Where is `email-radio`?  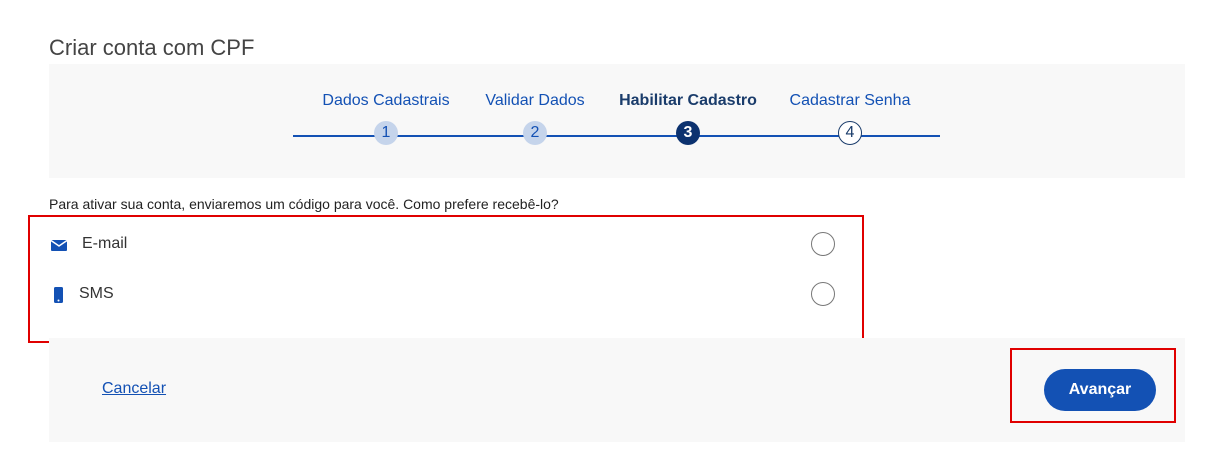 email-radio is located at coordinates (823, 244).